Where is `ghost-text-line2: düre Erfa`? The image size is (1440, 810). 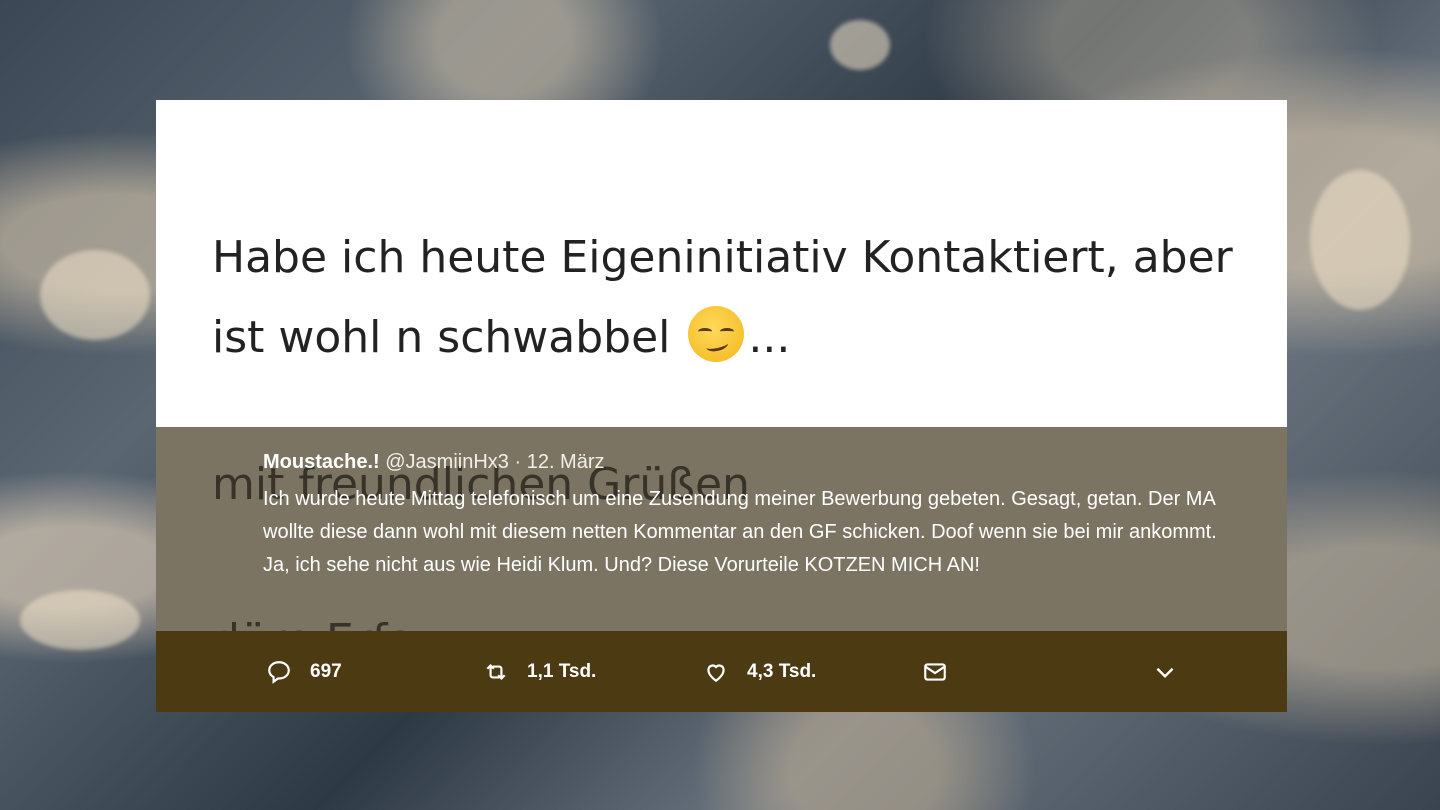 ghost-text-line2: düre Erfa is located at coordinates (313, 623).